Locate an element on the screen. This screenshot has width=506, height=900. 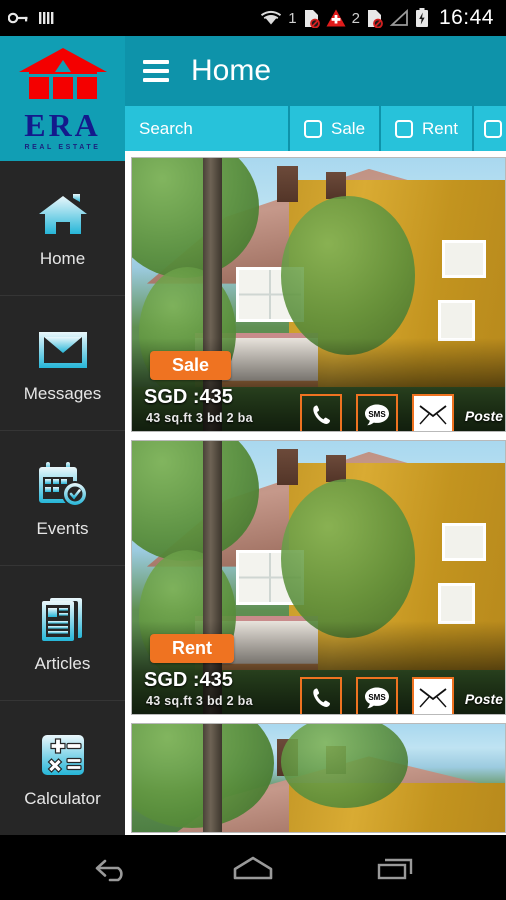
sim1-no-card-icon is located at coordinates (311, 18).